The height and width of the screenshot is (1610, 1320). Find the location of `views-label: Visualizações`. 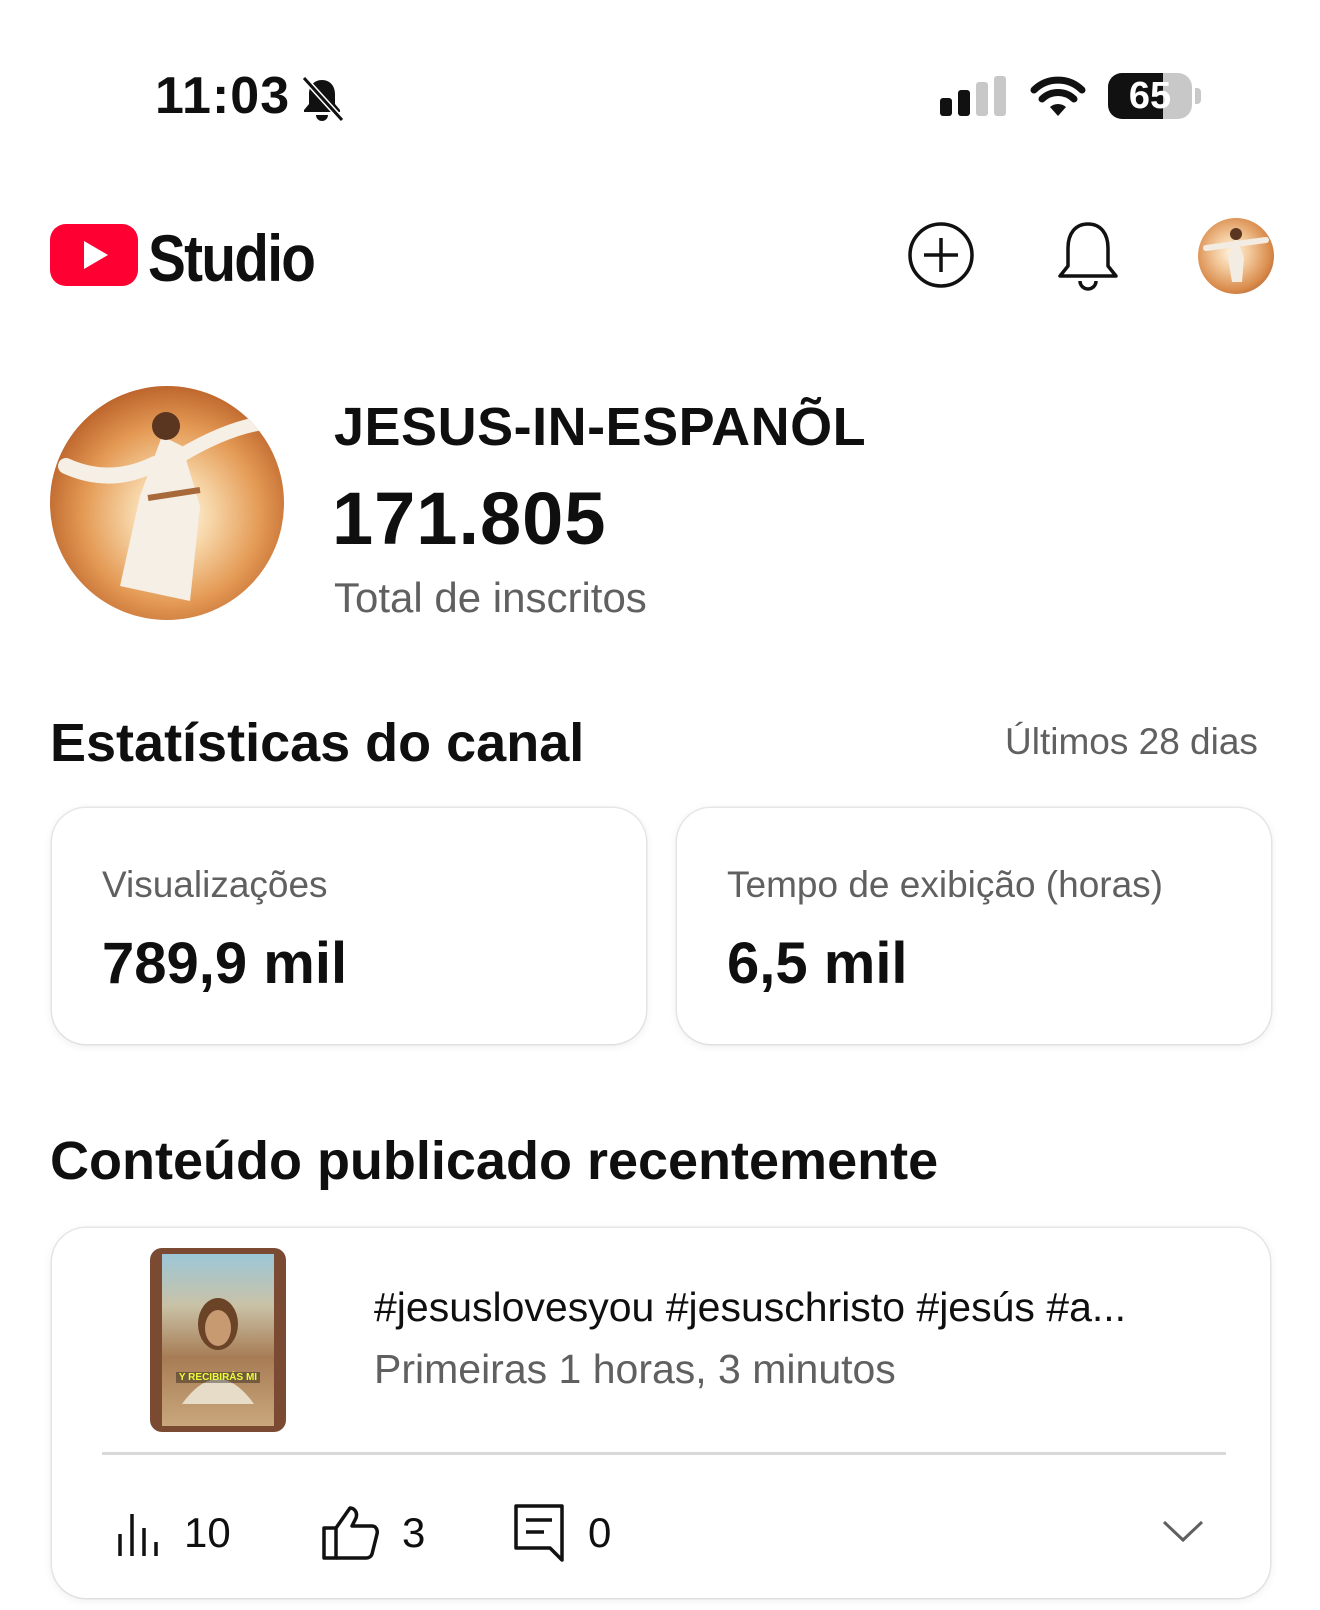

views-label: Visualizações is located at coordinates (215, 884).